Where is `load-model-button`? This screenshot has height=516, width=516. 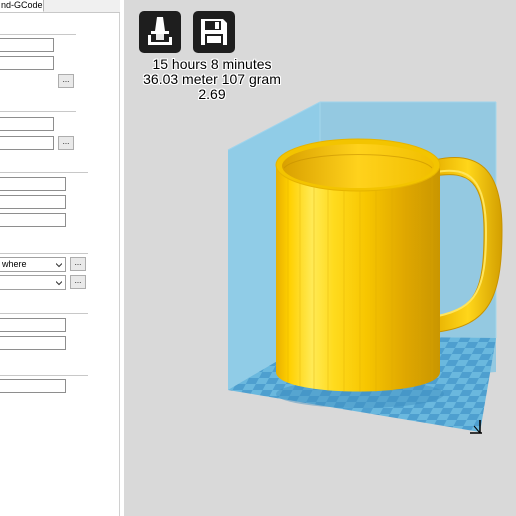
load-model-button is located at coordinates (160, 32).